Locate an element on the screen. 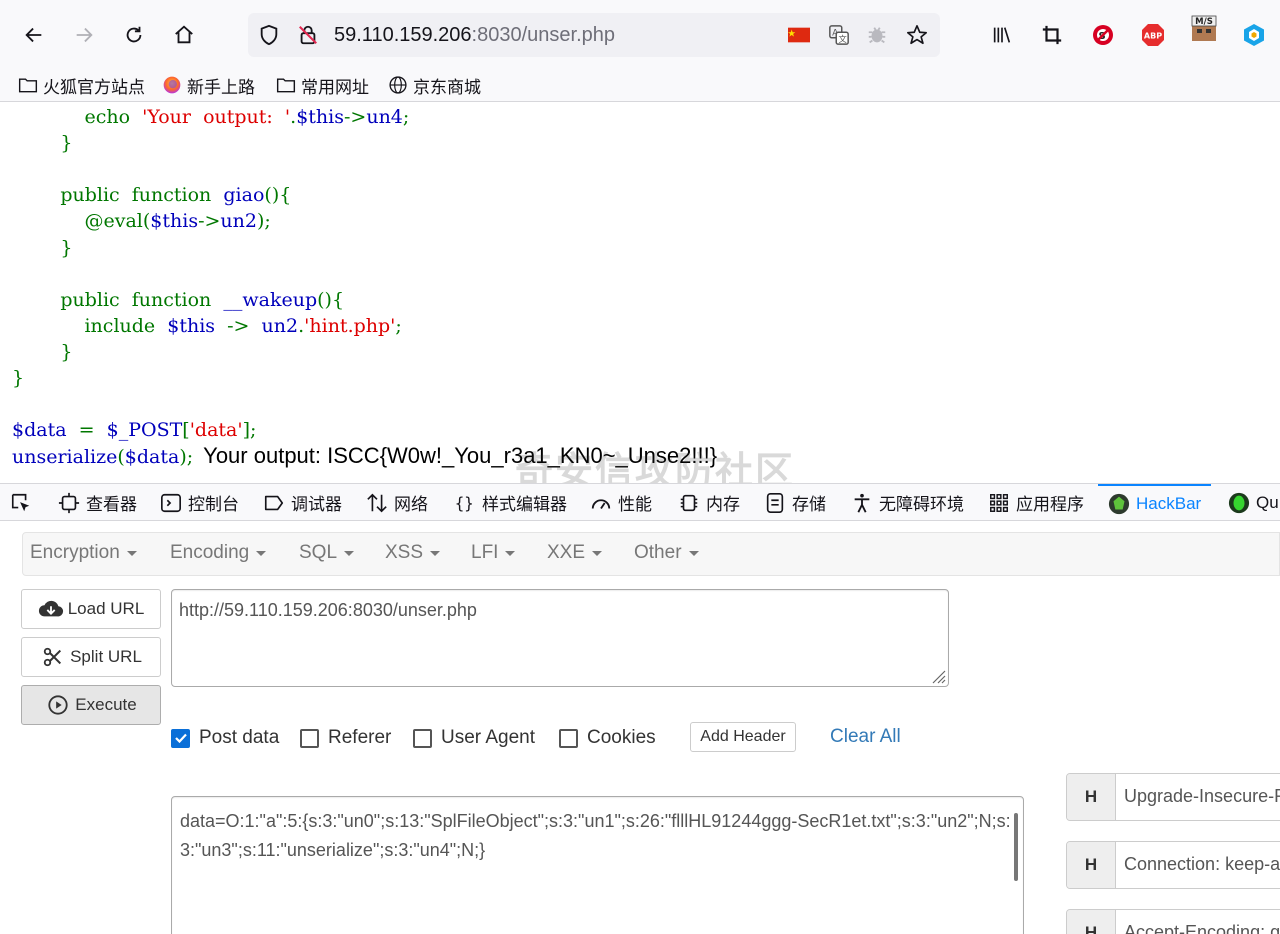 Image resolution: width=1280 pixels, height=934 pixels. tab-label: 无障碍环境 is located at coordinates (921, 504).